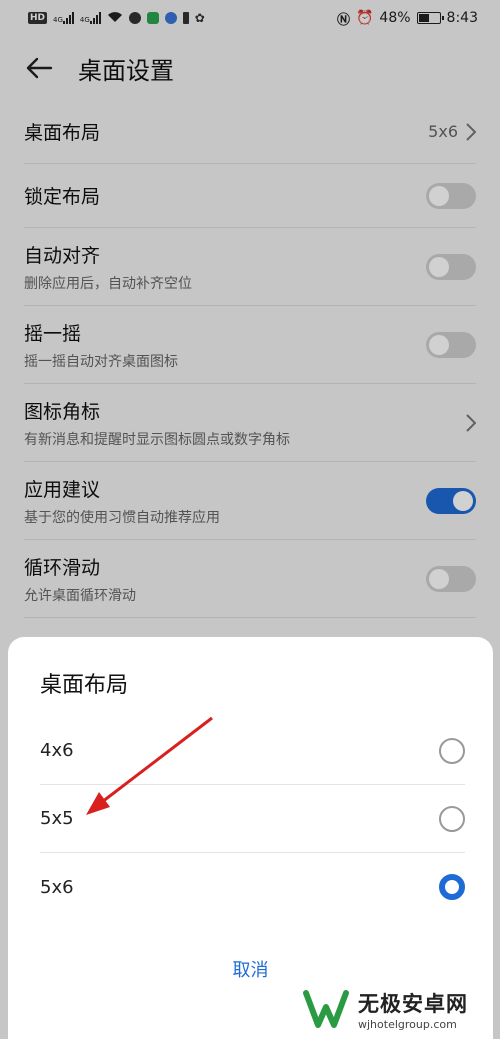 Image resolution: width=500 pixels, height=1039 pixels. What do you see at coordinates (149, 765) in the screenshot?
I see `annotation-arrow-icon` at bounding box center [149, 765].